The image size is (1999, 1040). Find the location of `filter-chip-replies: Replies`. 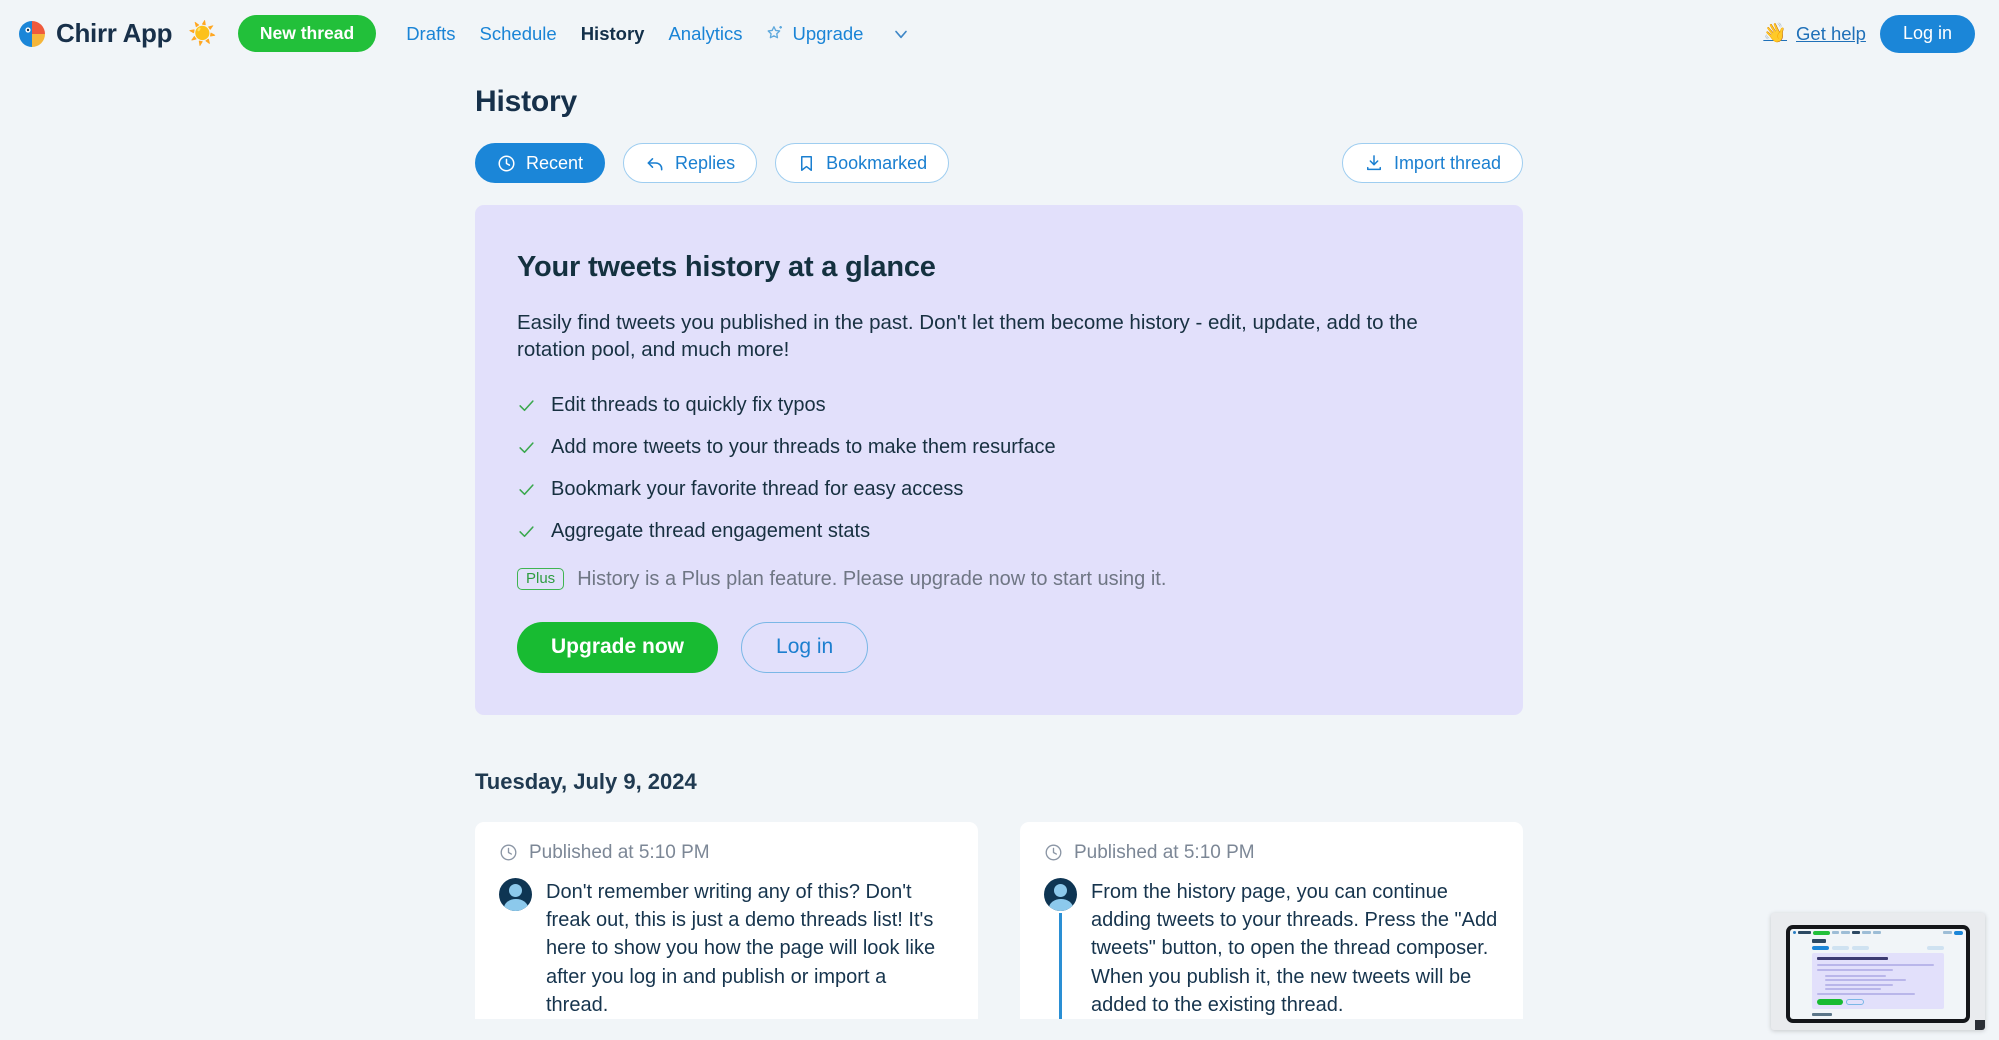

filter-chip-replies: Replies is located at coordinates (690, 163).